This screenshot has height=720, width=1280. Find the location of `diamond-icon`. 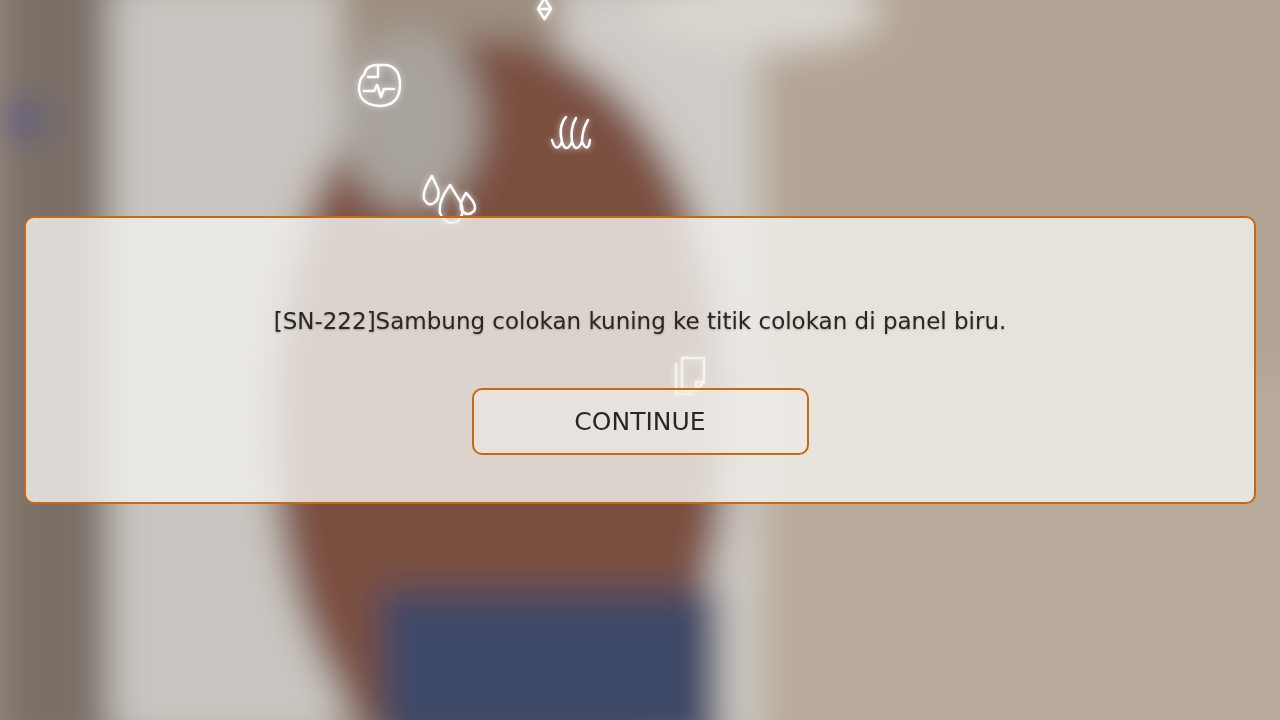

diamond-icon is located at coordinates (544, 11).